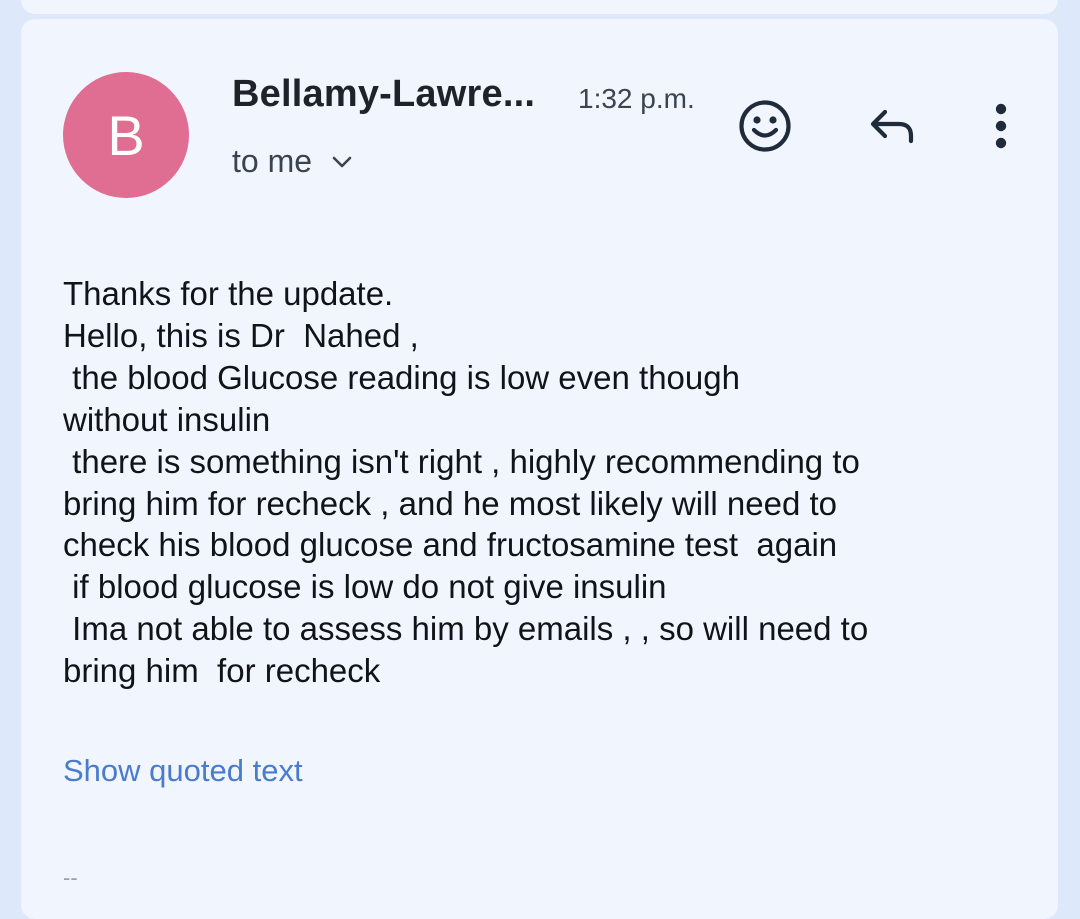 This screenshot has height=919, width=1080. I want to click on chevron-down-icon, so click(342, 161).